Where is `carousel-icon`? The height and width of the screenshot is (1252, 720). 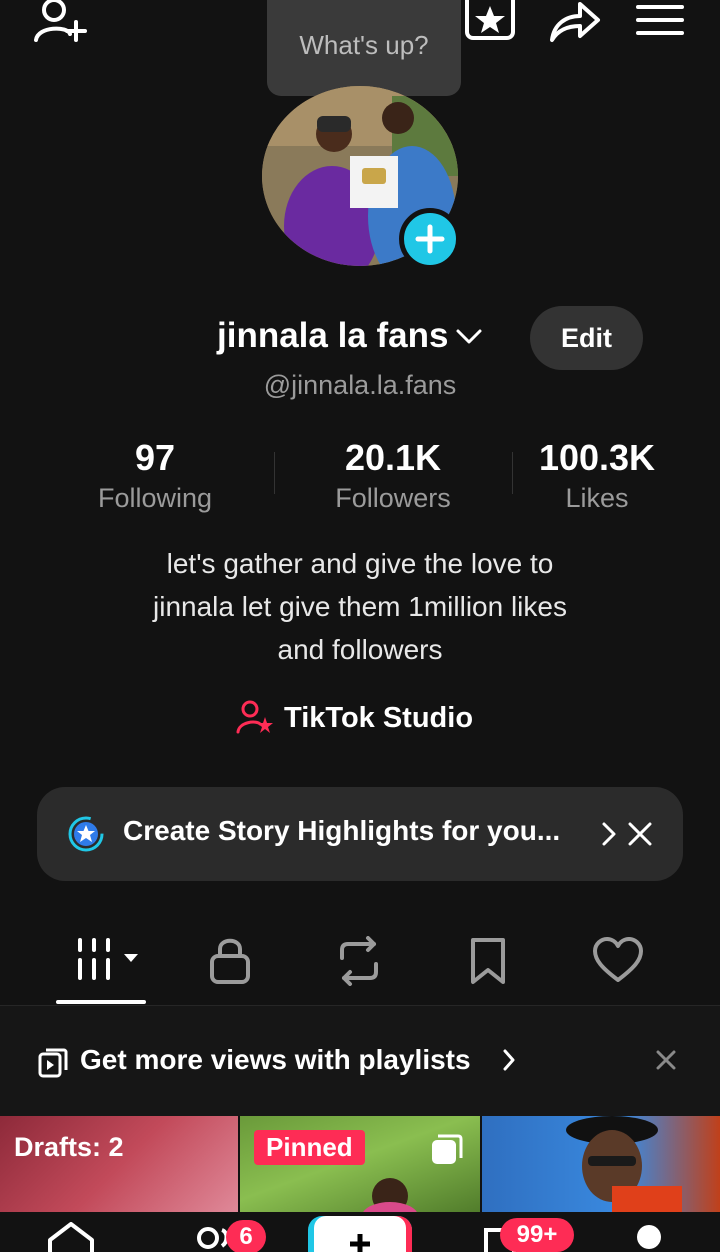
carousel-icon is located at coordinates (447, 1149).